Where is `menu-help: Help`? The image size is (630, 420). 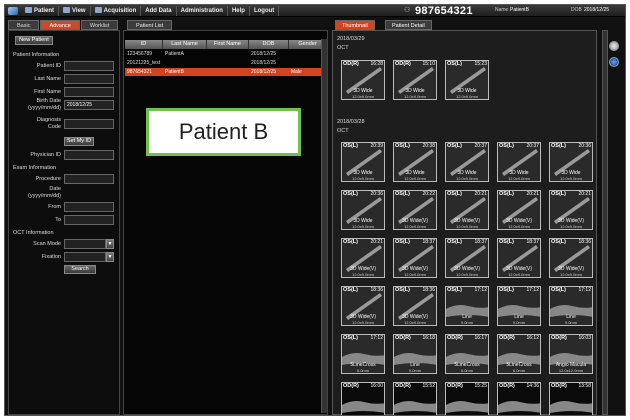 menu-help: Help is located at coordinates (239, 10).